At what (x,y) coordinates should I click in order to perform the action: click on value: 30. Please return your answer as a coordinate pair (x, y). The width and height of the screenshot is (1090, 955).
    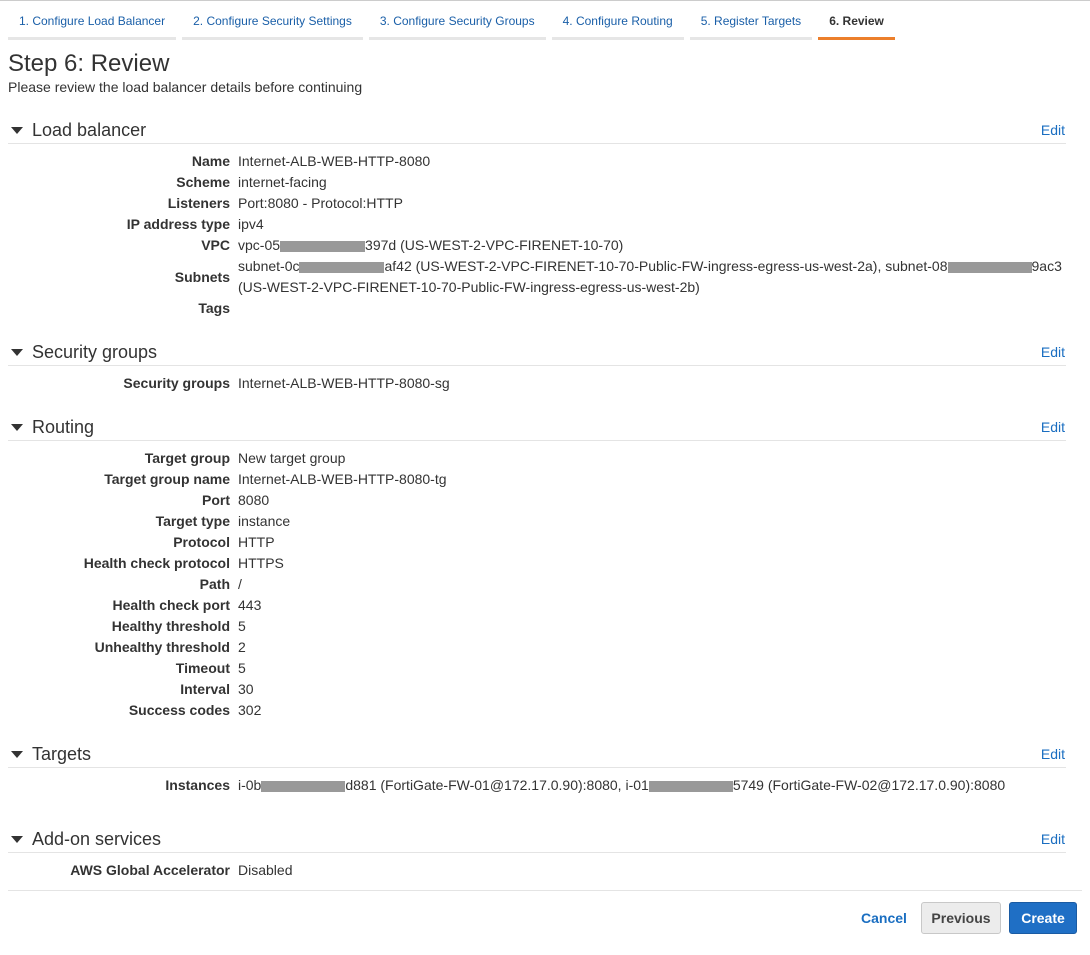
    Looking at the image, I should click on (246, 689).